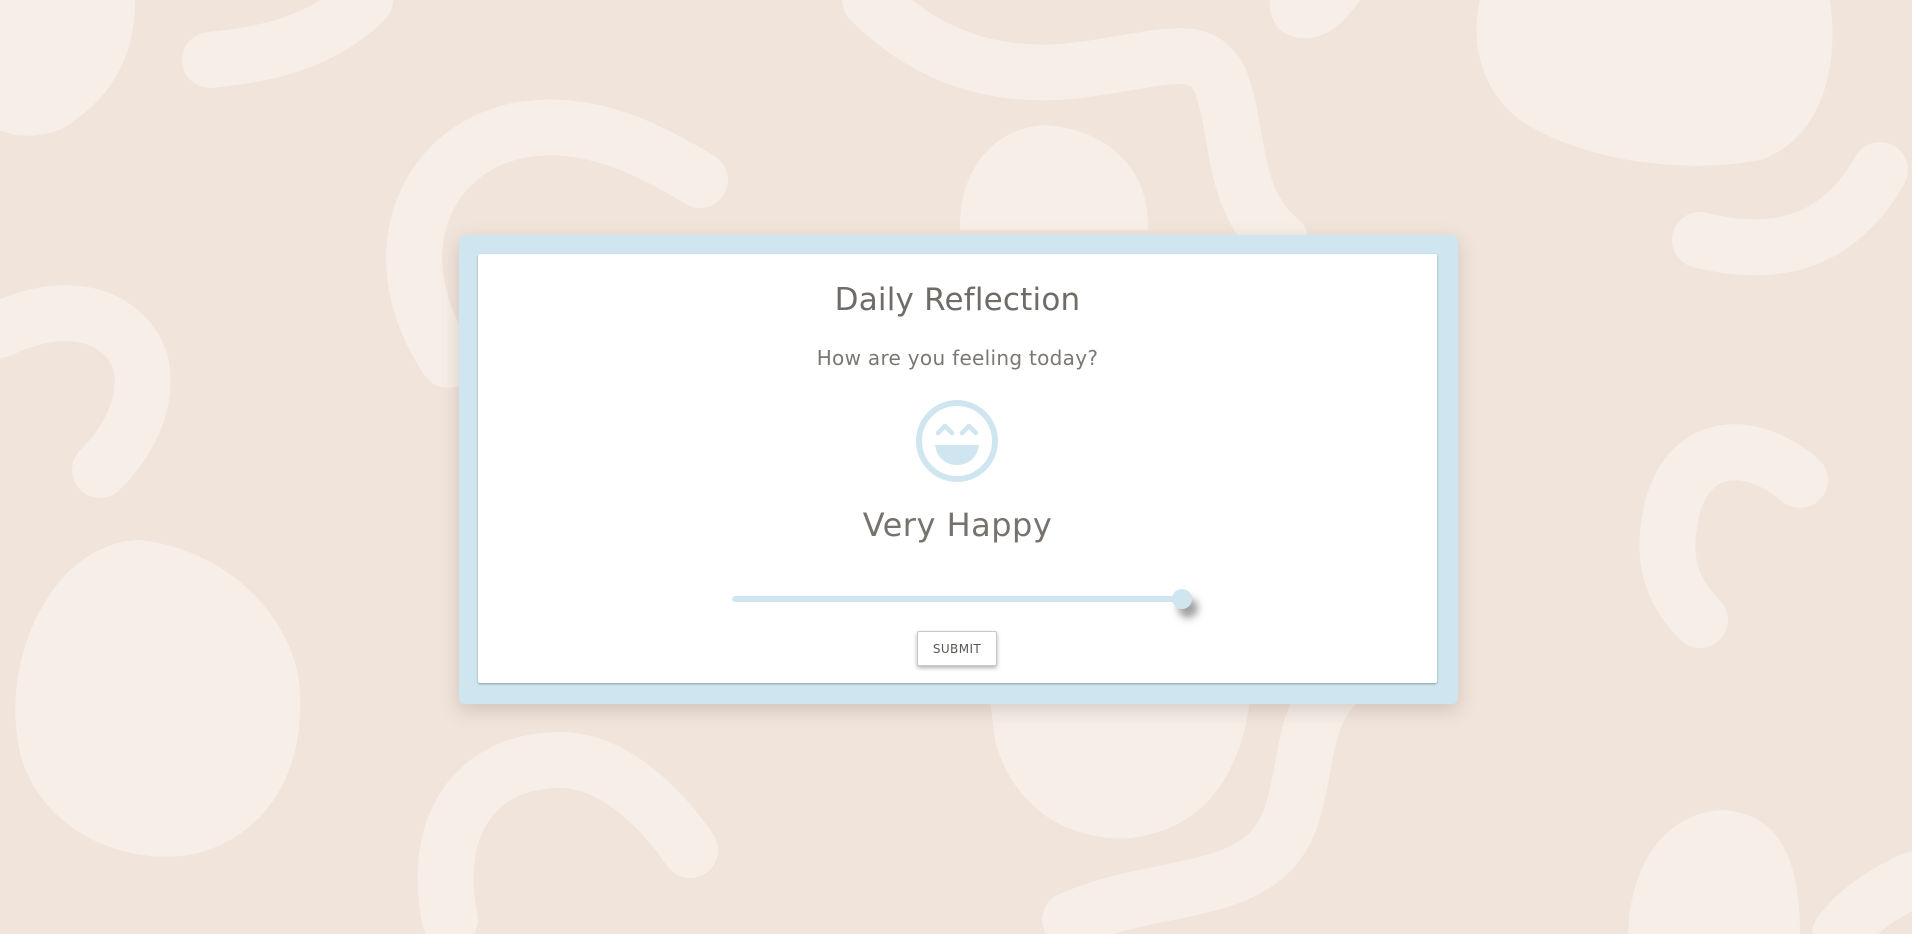 The width and height of the screenshot is (1912, 934). Describe the element at coordinates (957, 358) in the screenshot. I see `mood-question: How are you feeling today?` at that location.